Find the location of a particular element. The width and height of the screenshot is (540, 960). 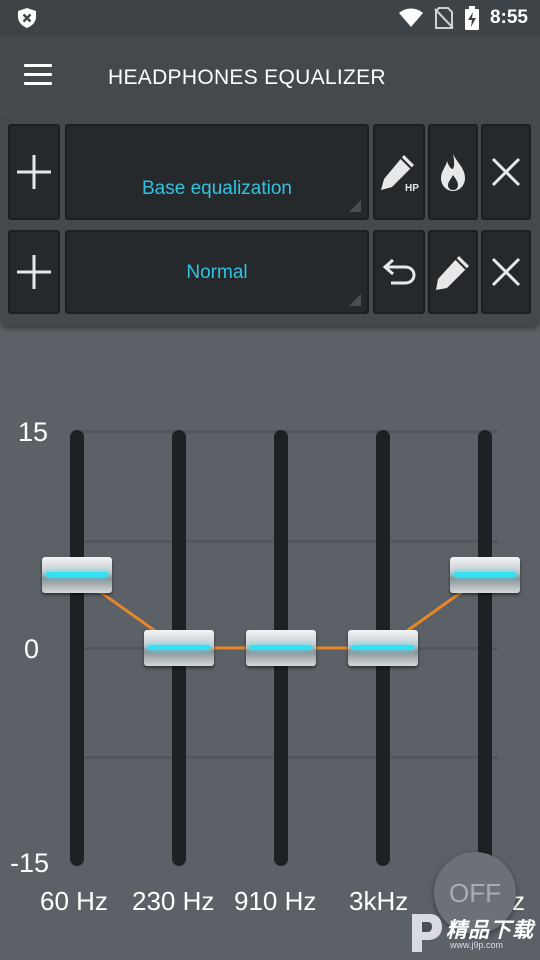

preset-spinner: Base equalization is located at coordinates (217, 172).